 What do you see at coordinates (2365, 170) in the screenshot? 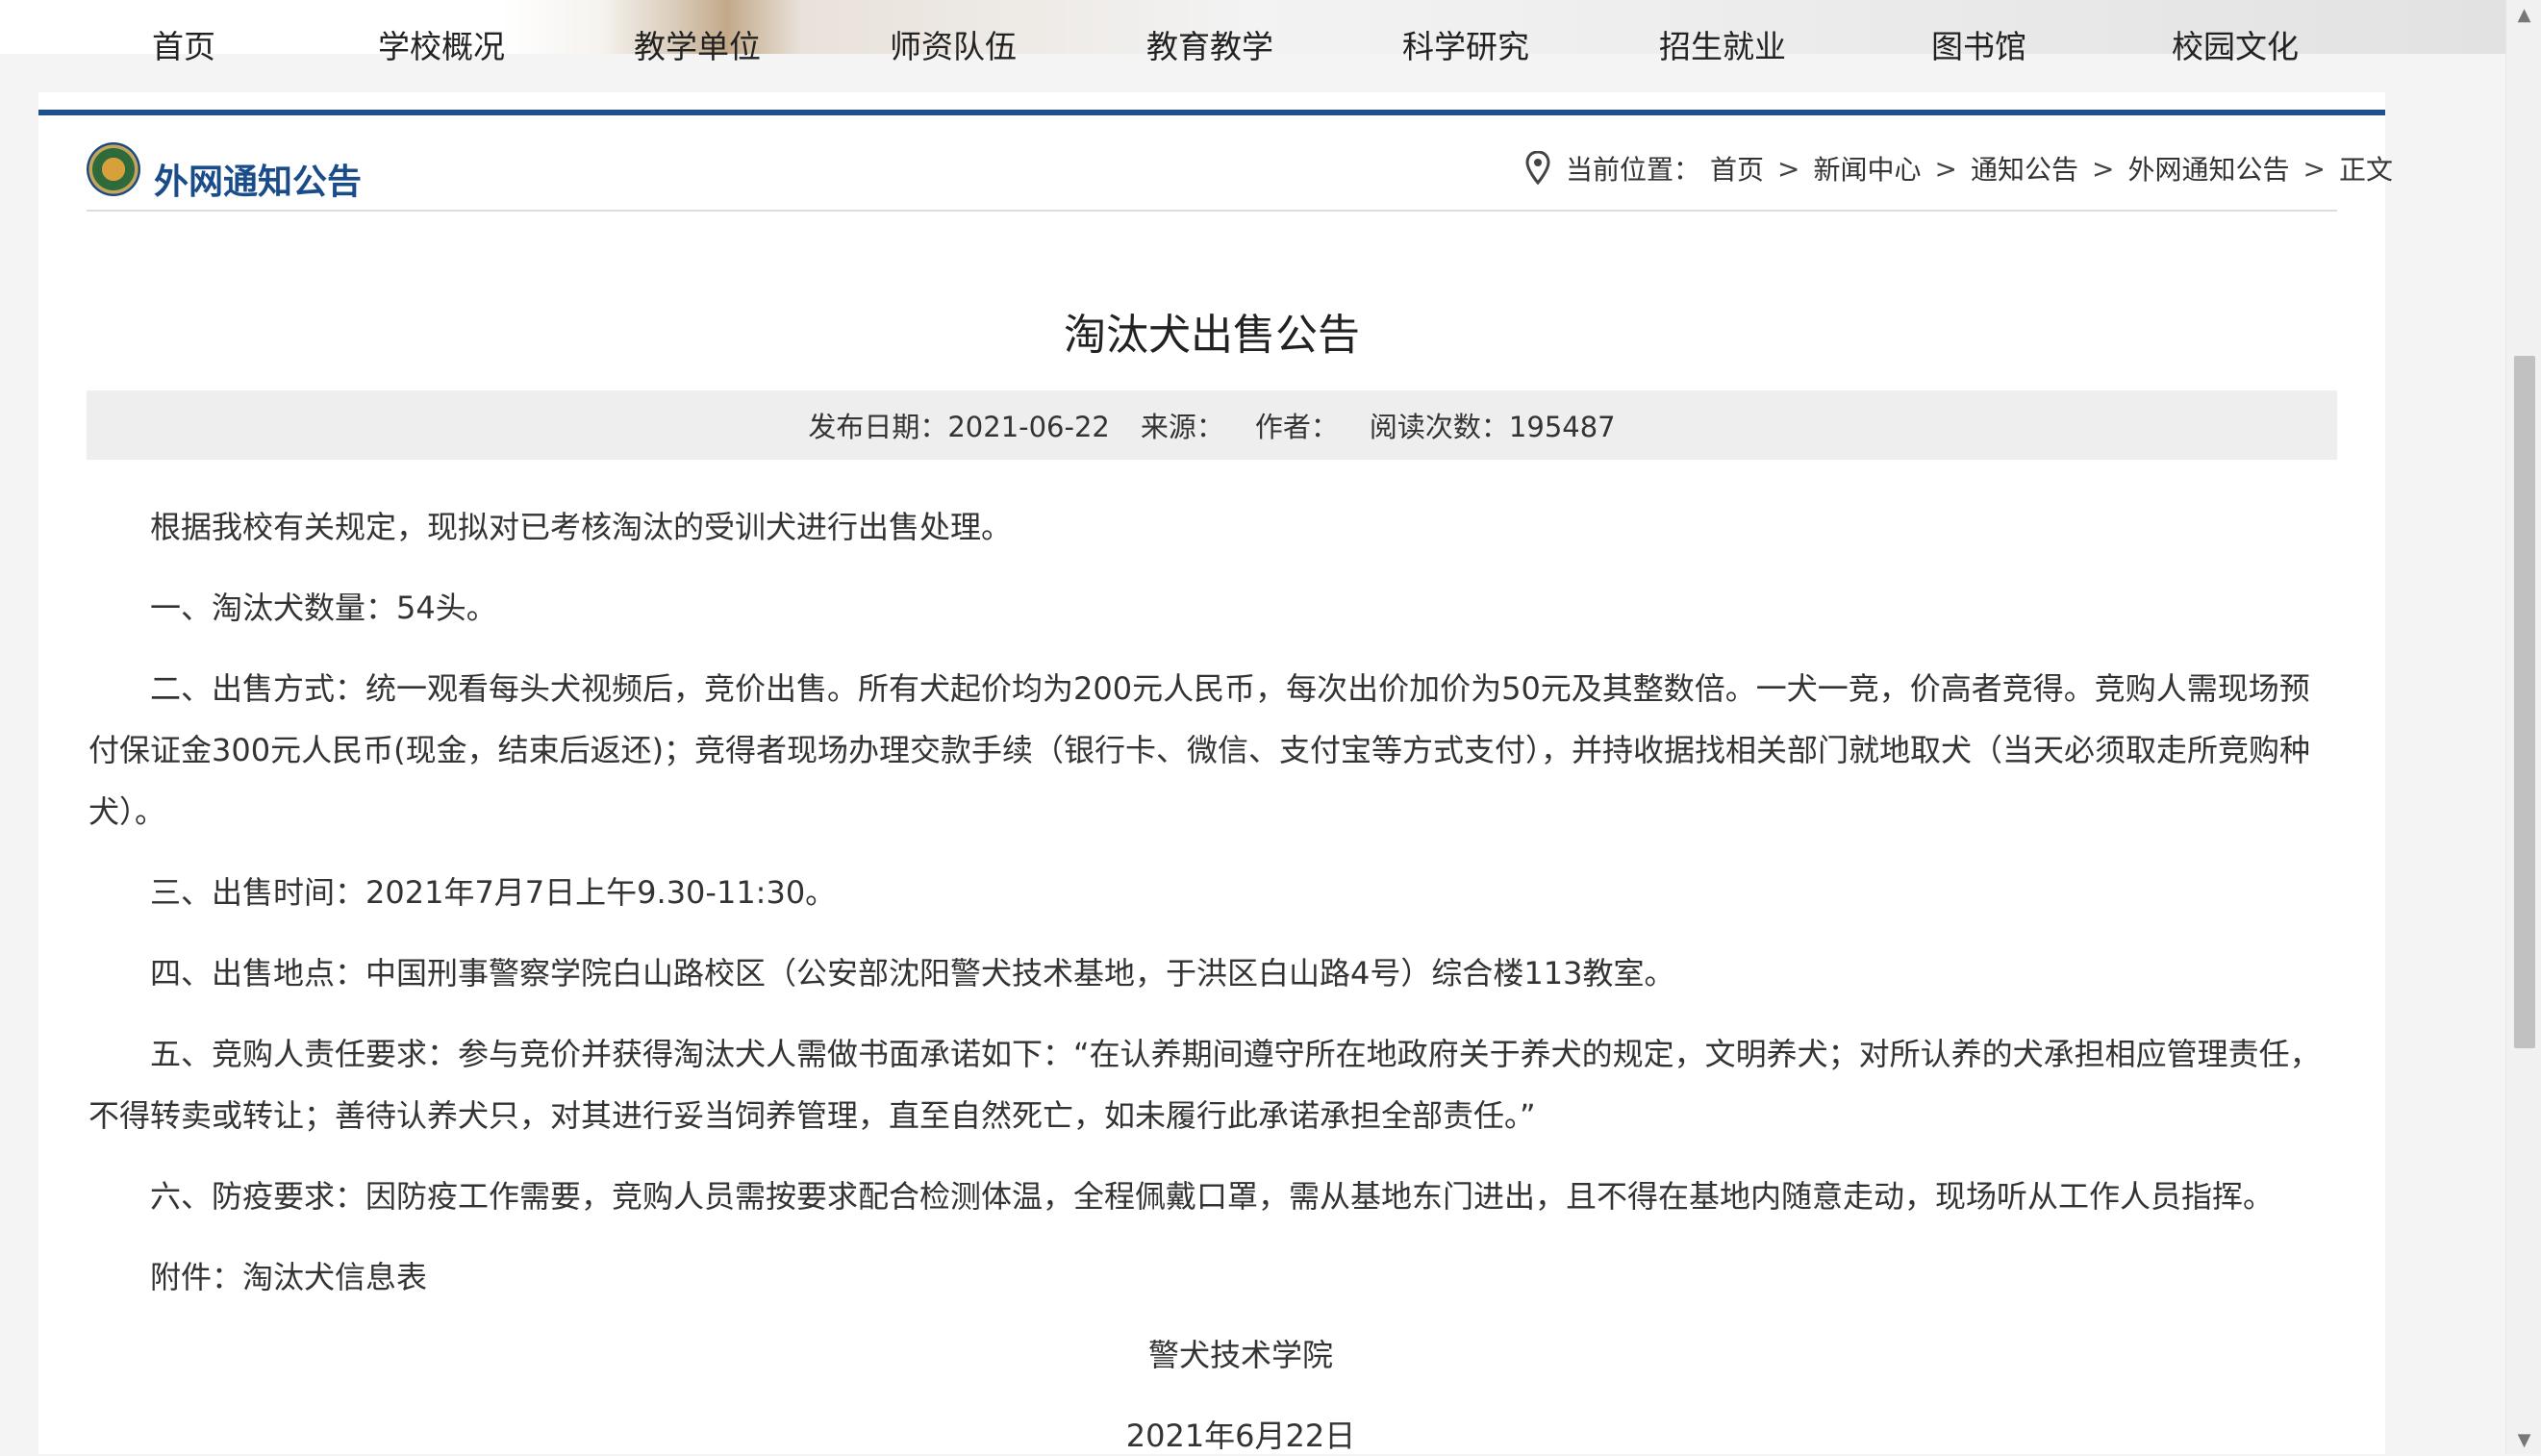
I see `breadcrumb-current: 正文` at bounding box center [2365, 170].